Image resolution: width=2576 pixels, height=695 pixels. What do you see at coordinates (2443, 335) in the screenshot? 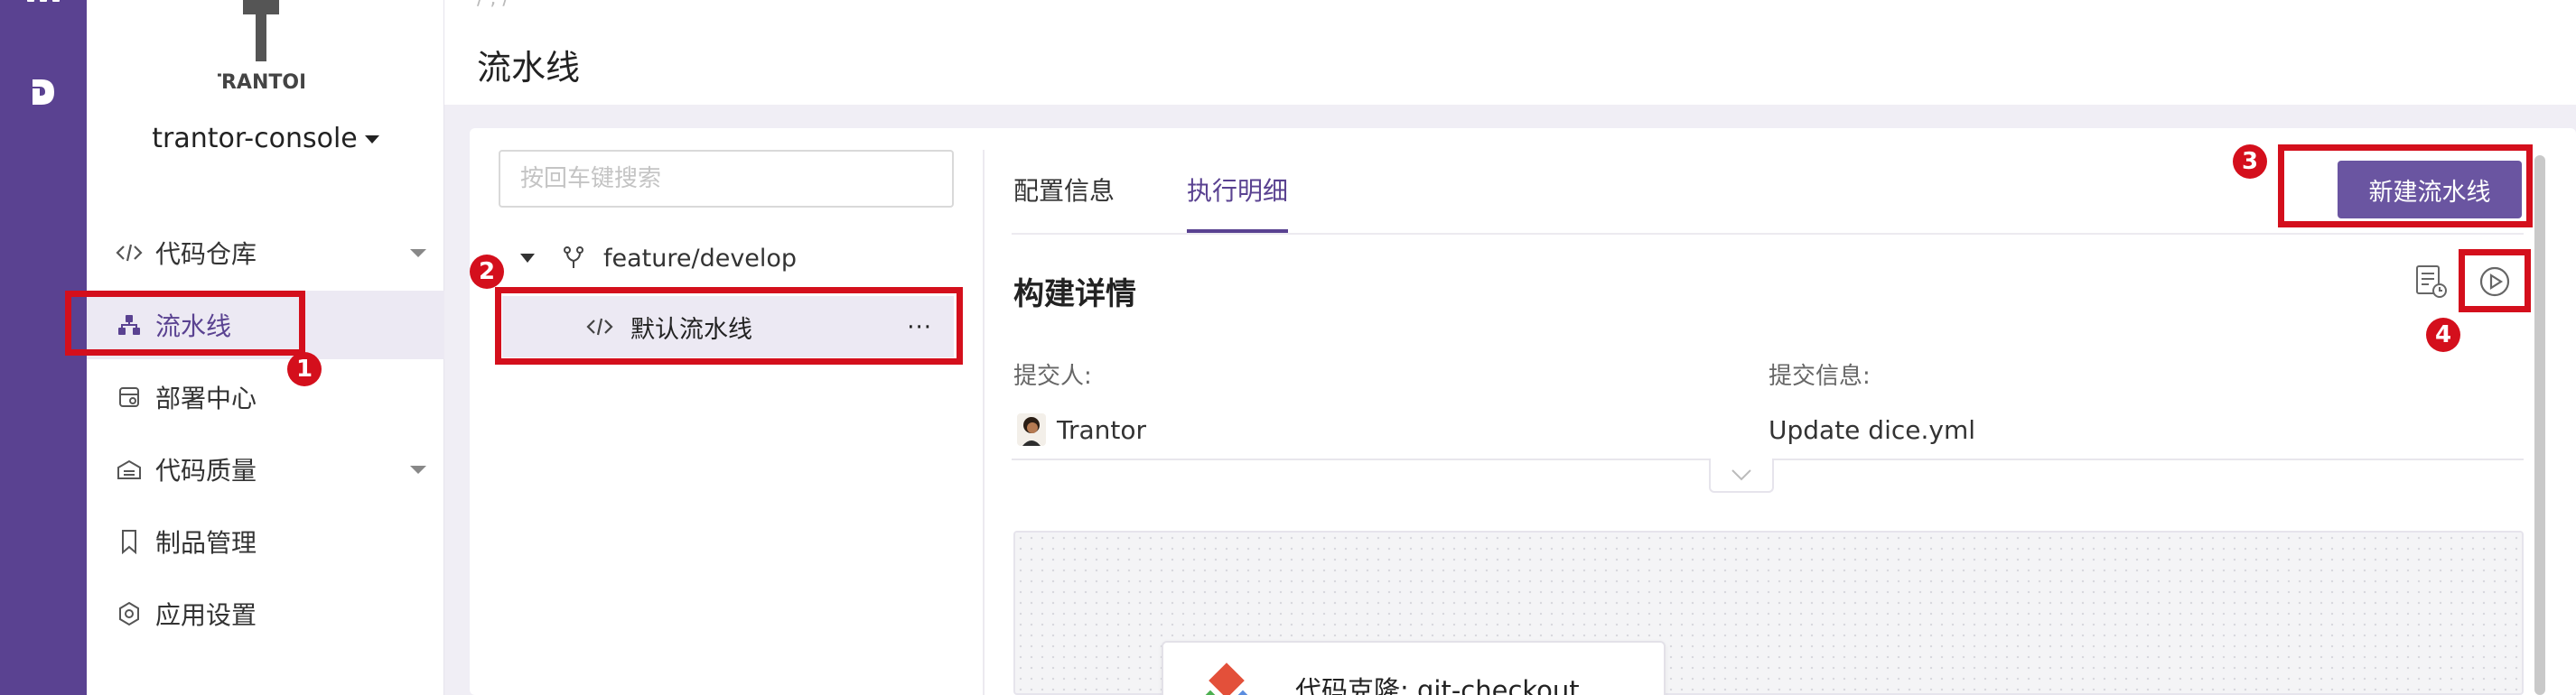
I see `annotation-badge-4: 4` at bounding box center [2443, 335].